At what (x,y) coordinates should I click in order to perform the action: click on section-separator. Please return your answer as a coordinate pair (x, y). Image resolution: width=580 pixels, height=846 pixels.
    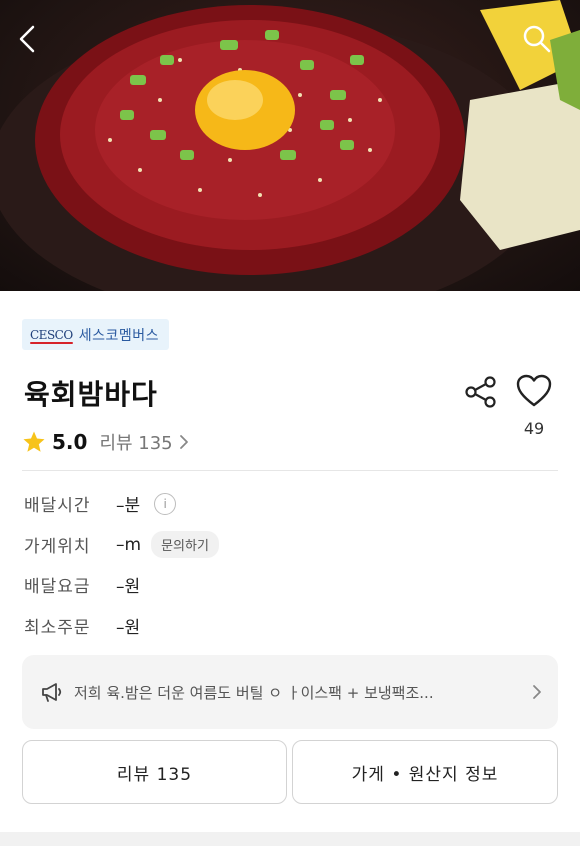
    Looking at the image, I should click on (290, 839).